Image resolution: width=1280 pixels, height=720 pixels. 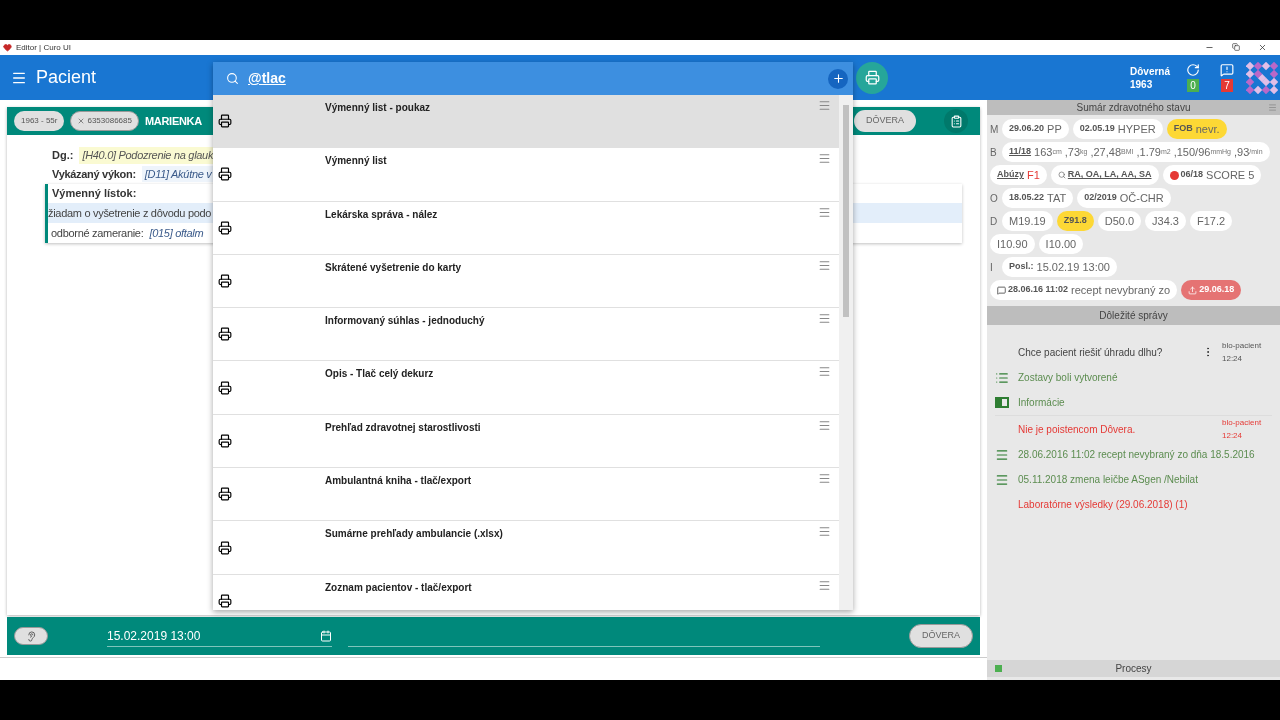 What do you see at coordinates (1120, 429) in the screenshot?
I see `message-text: Nie je poistencom Dôvera.` at bounding box center [1120, 429].